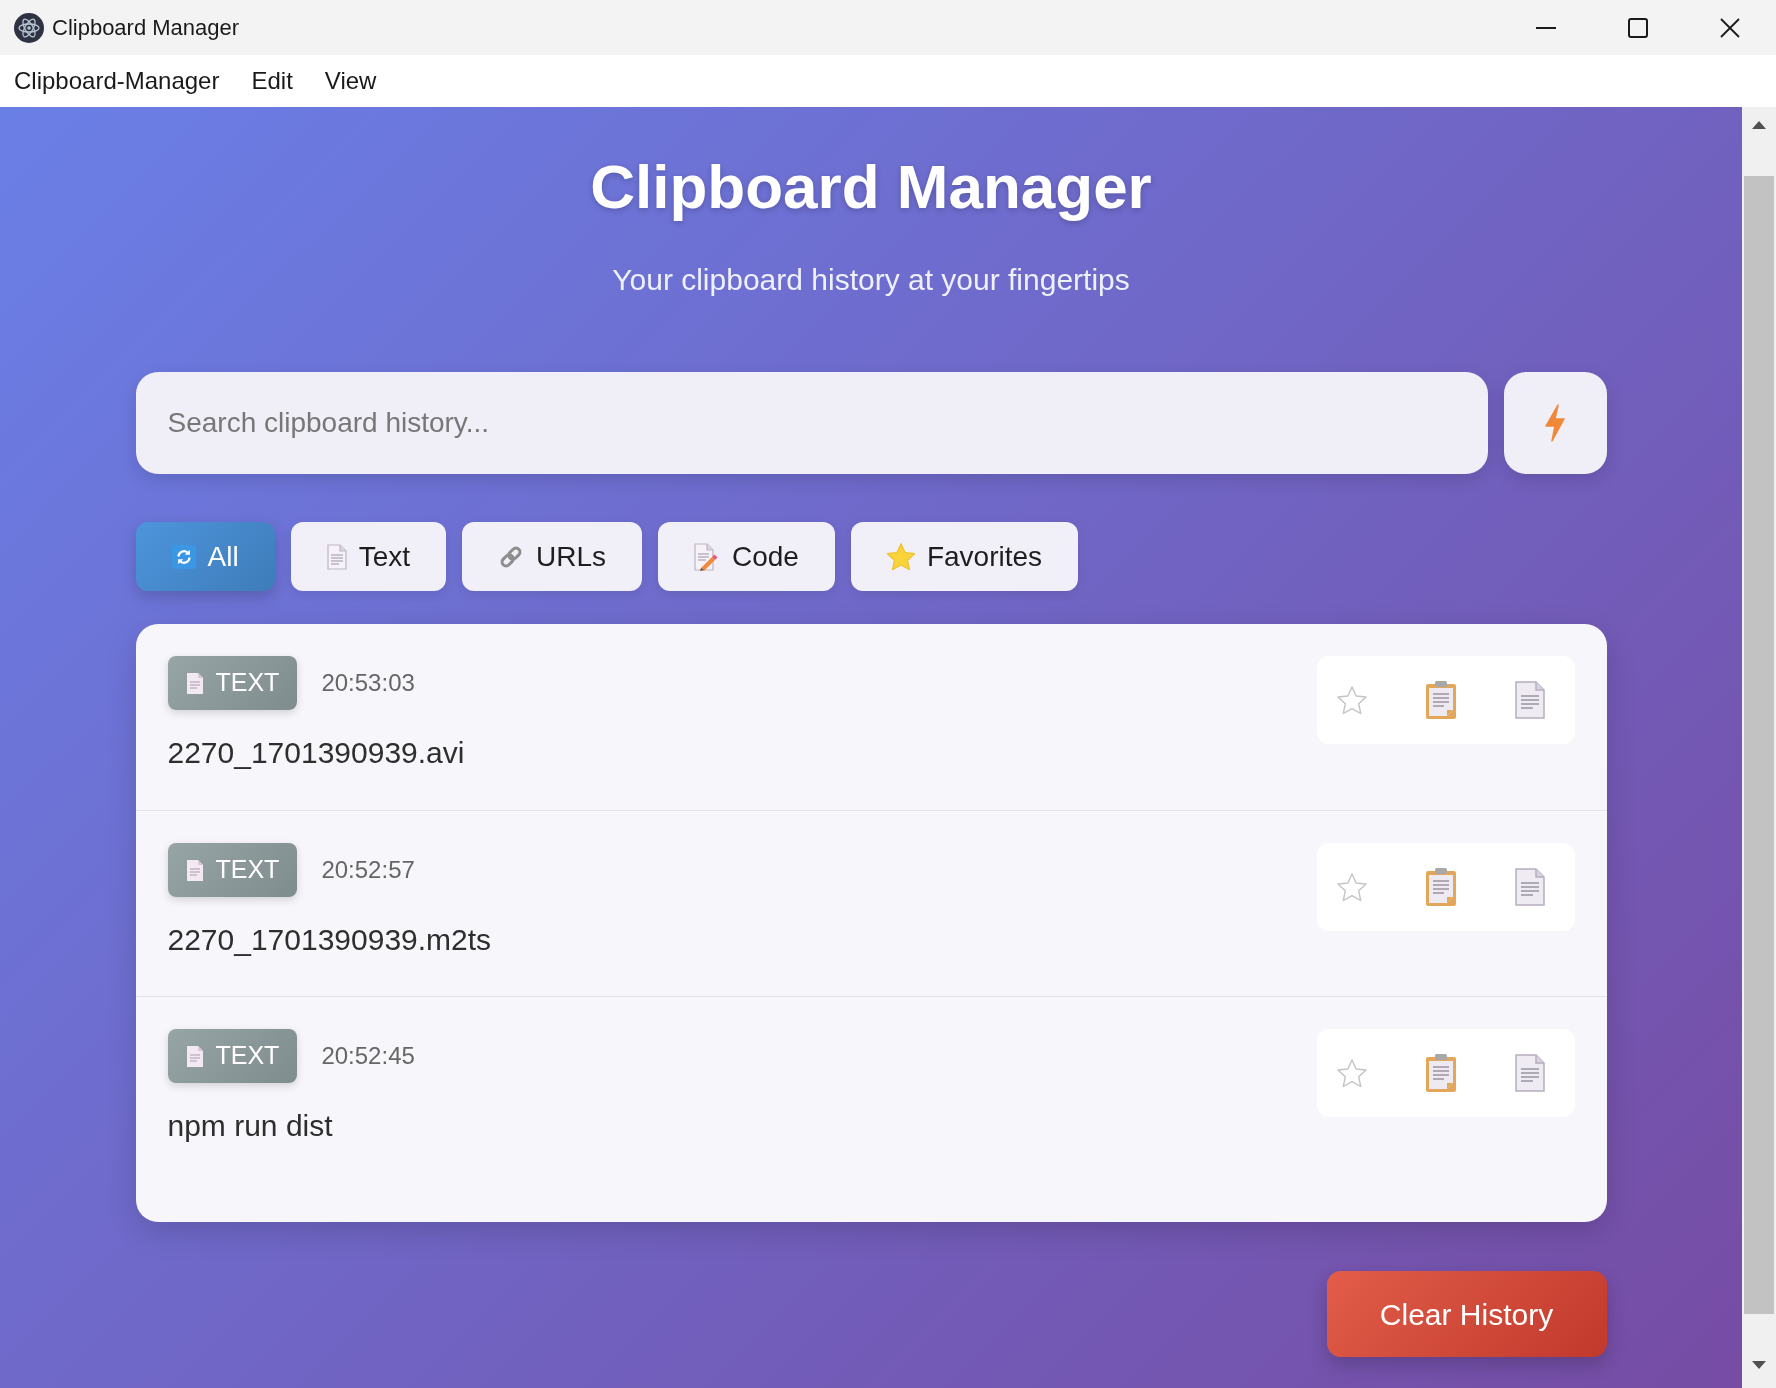 This screenshot has width=1776, height=1388. Describe the element at coordinates (1638, 27) in the screenshot. I see `maximize-icon` at that location.